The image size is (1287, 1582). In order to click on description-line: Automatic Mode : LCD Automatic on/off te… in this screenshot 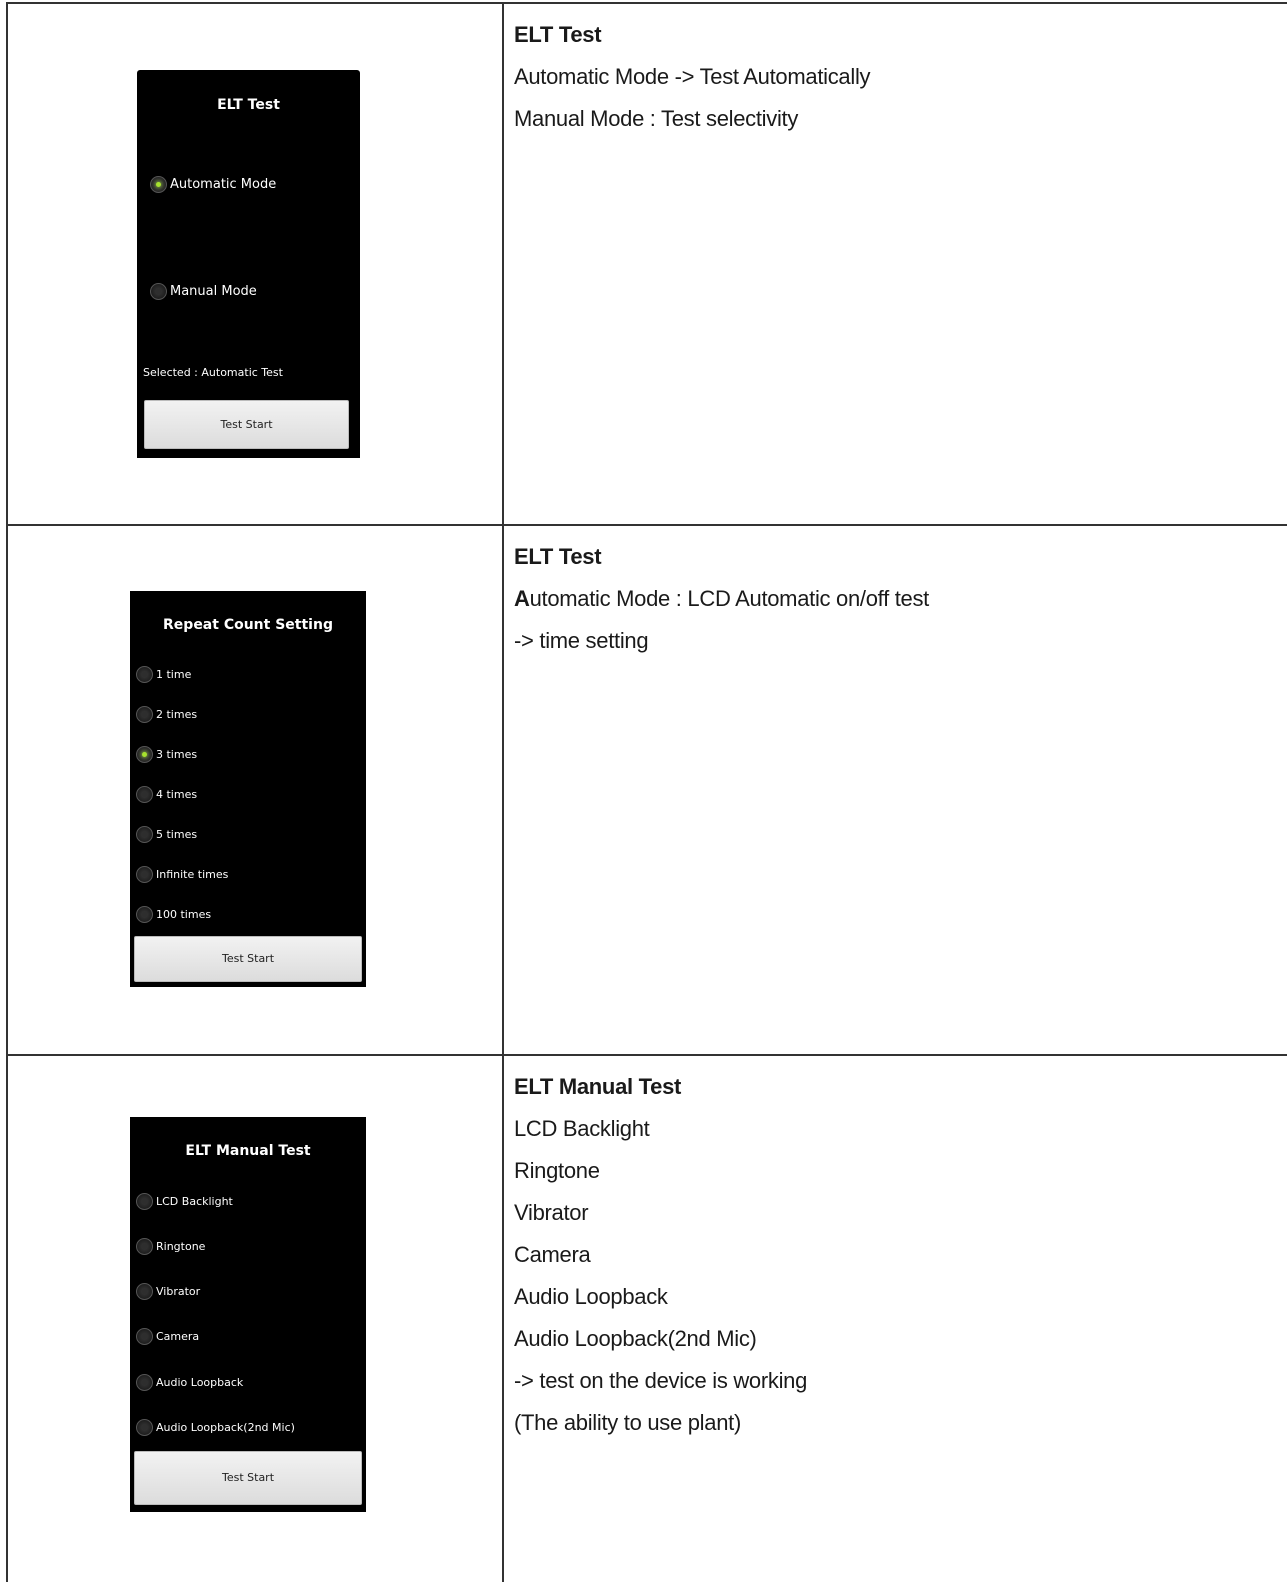, I will do `click(900, 599)`.